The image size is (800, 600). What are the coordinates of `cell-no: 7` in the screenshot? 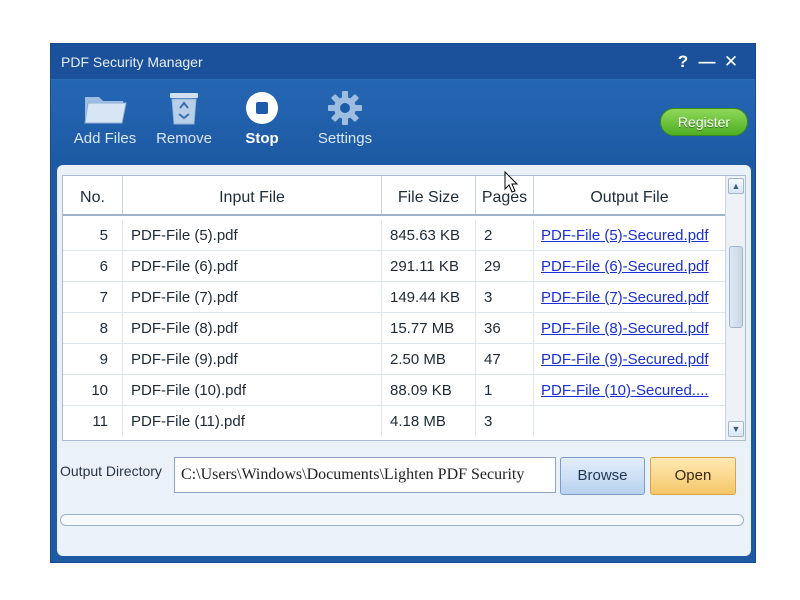 It's located at (93, 297).